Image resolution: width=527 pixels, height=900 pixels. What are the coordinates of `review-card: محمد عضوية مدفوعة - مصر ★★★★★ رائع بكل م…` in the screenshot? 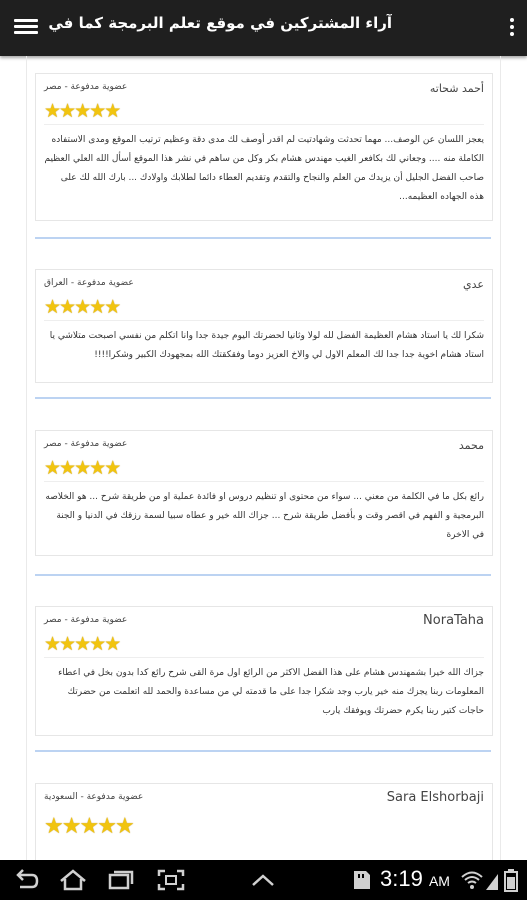 It's located at (264, 493).